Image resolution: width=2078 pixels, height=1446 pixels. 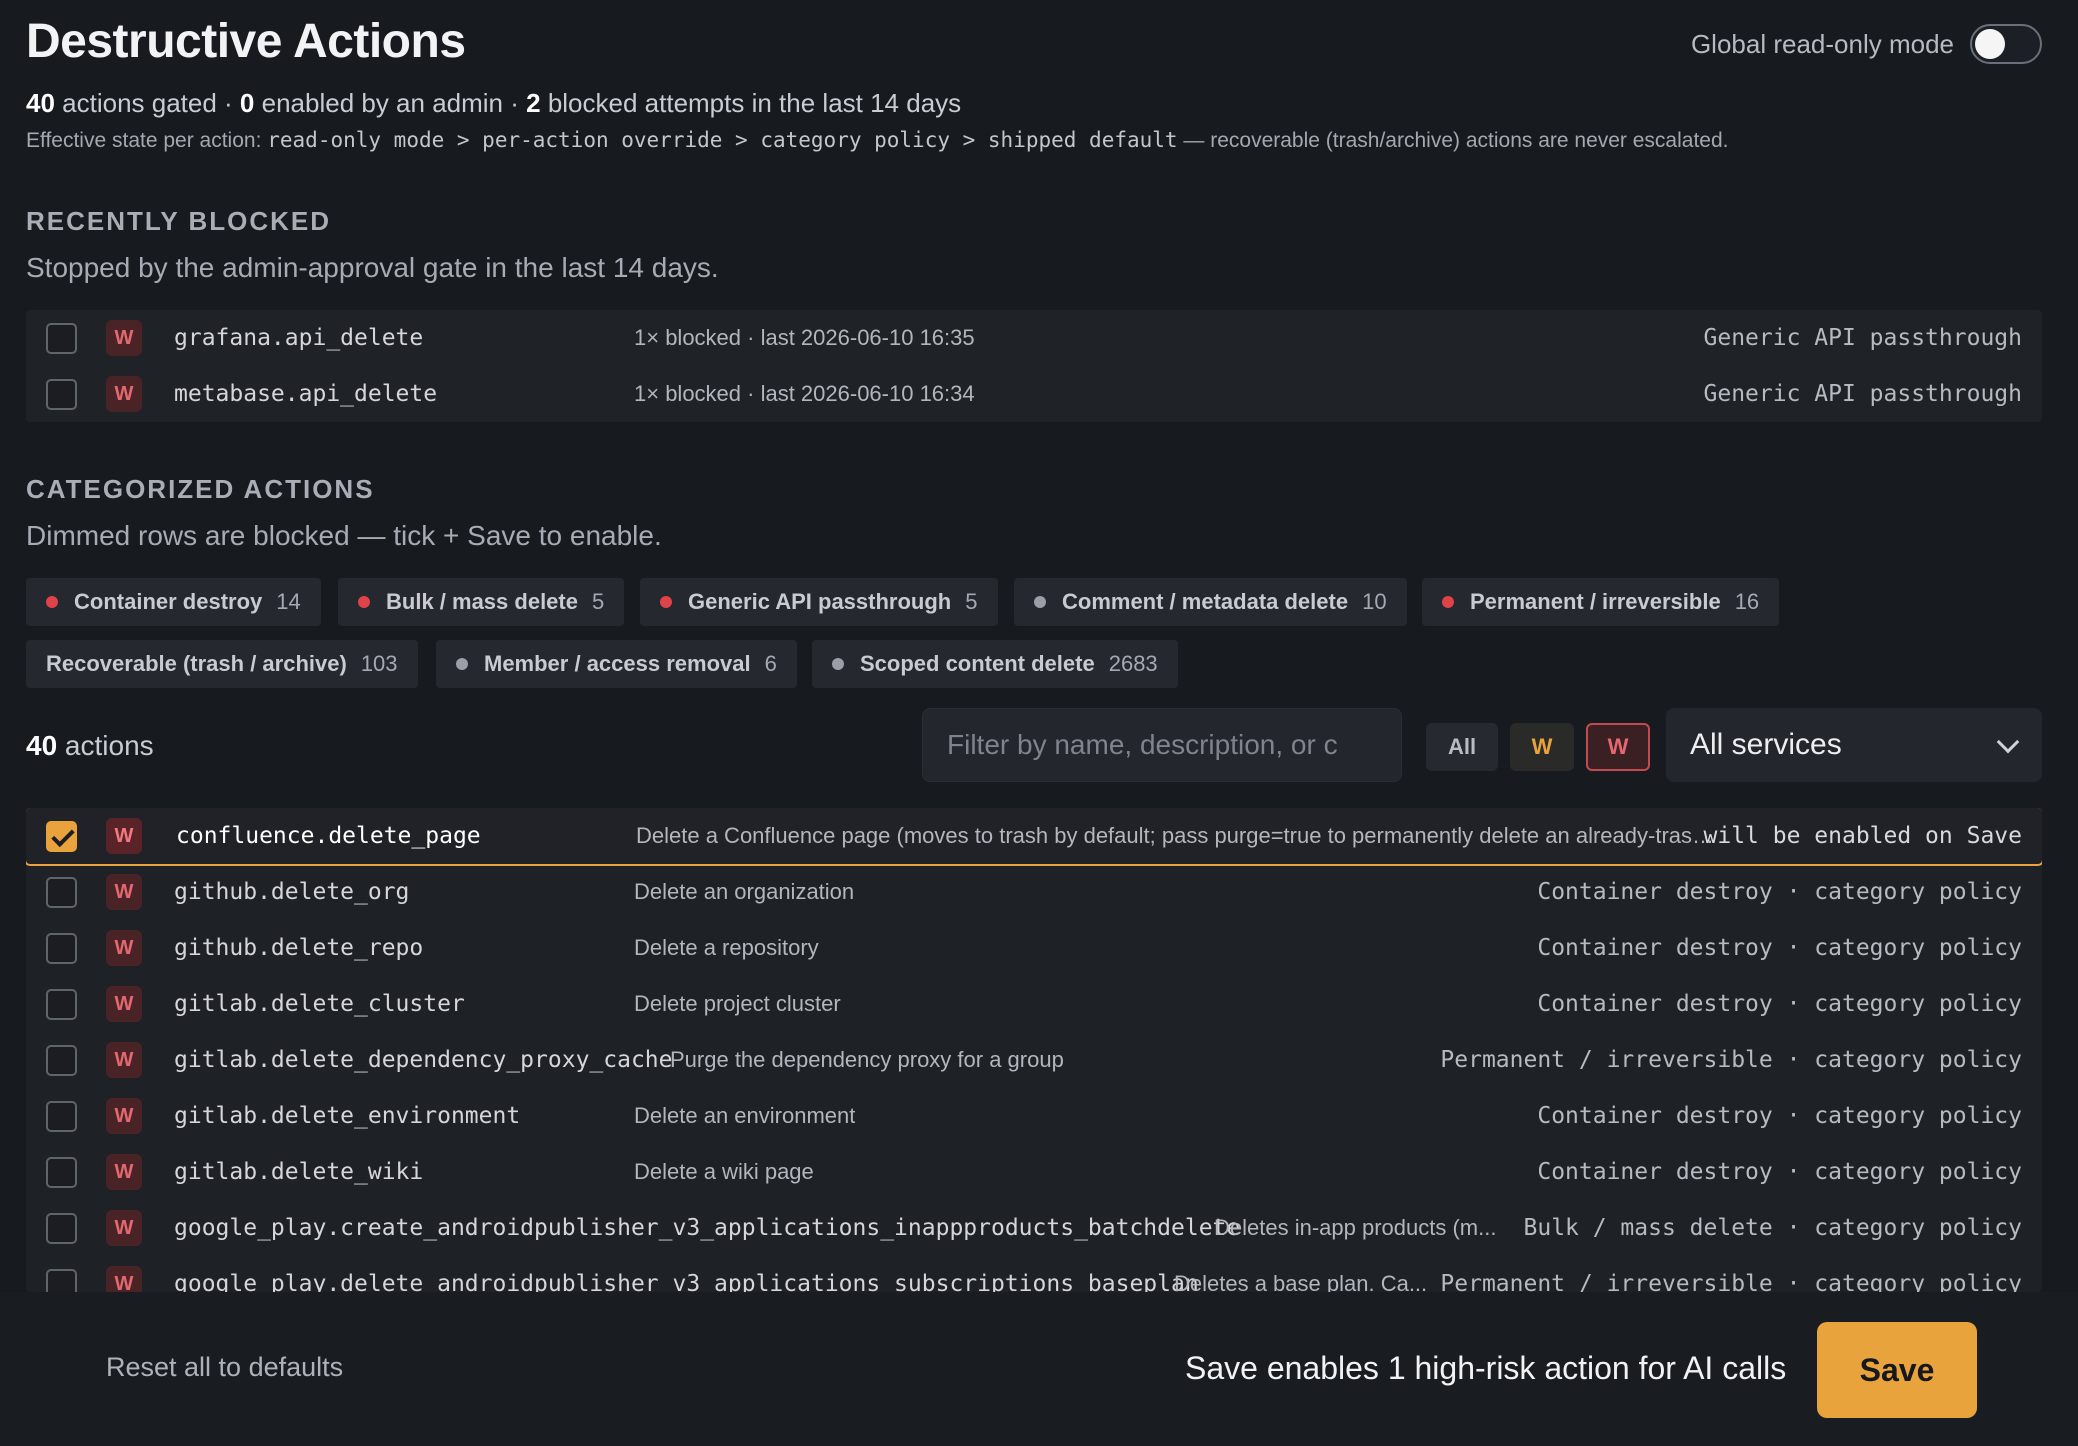 What do you see at coordinates (168, 601) in the screenshot?
I see `chip-label: Container destroy` at bounding box center [168, 601].